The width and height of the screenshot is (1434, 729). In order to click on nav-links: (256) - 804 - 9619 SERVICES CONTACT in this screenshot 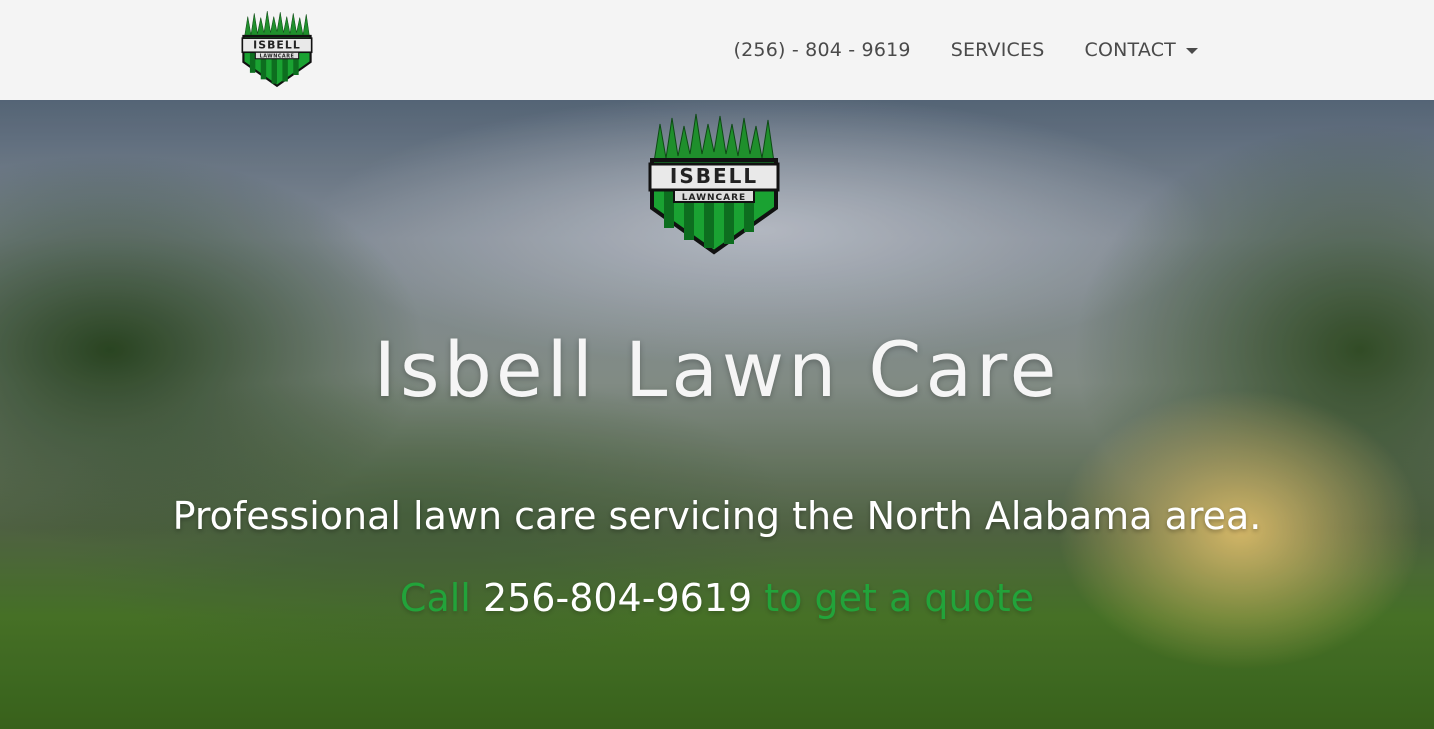, I will do `click(966, 50)`.